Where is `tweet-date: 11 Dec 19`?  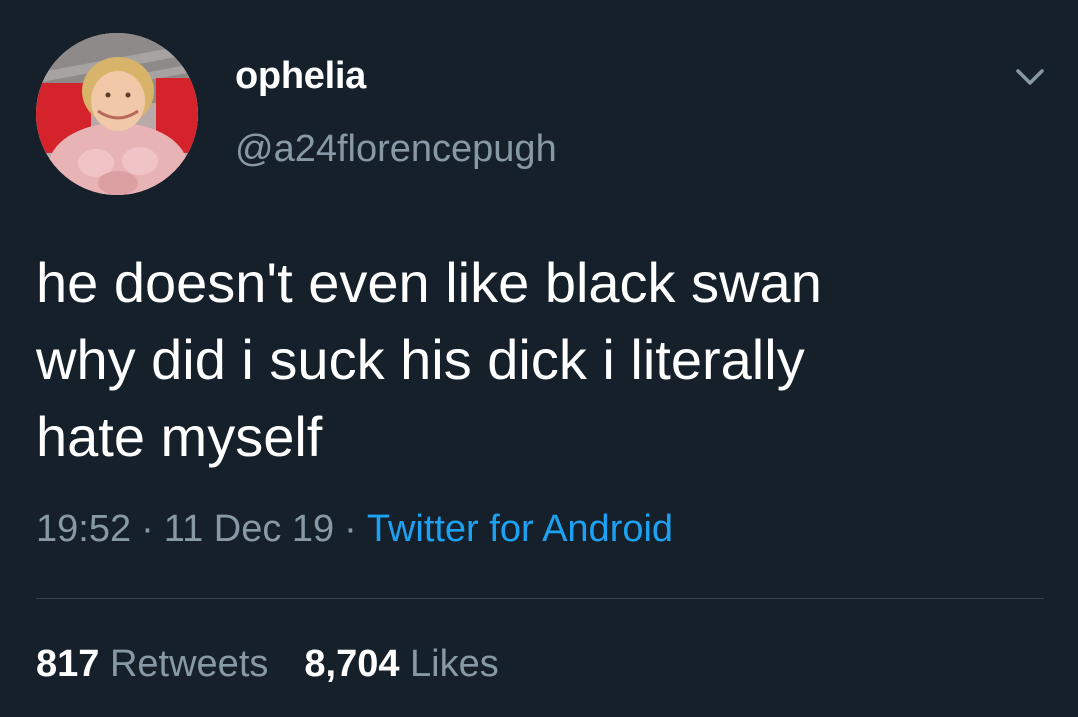 tweet-date: 11 Dec 19 is located at coordinates (249, 529).